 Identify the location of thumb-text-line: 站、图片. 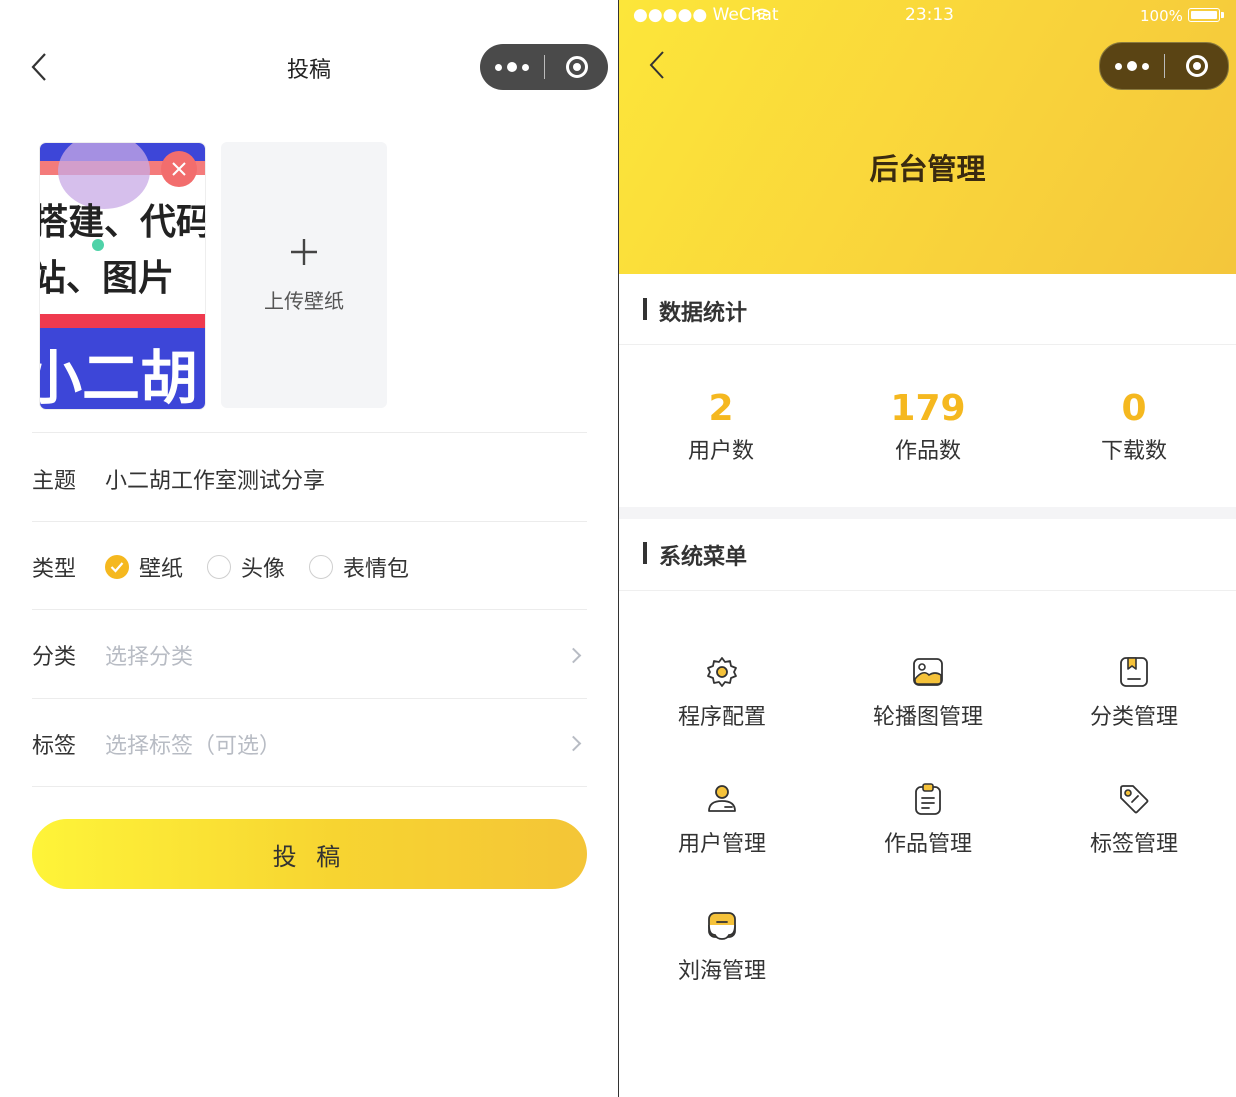
(107, 278).